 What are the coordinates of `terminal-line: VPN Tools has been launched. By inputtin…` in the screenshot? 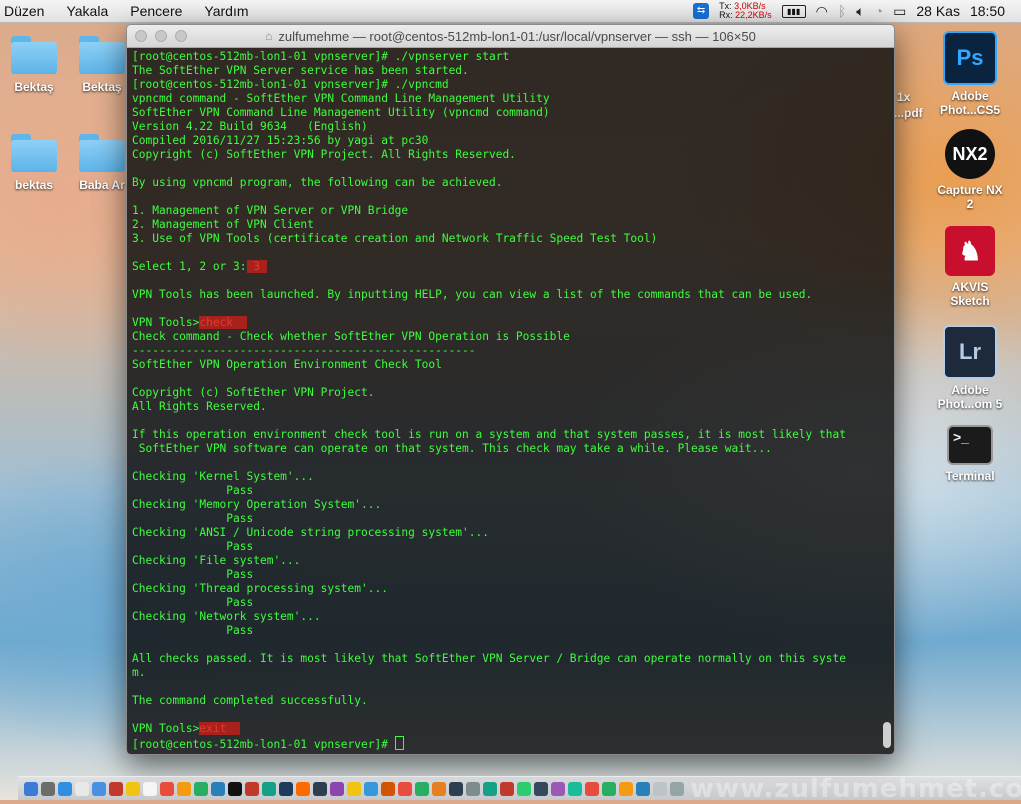 It's located at (472, 294).